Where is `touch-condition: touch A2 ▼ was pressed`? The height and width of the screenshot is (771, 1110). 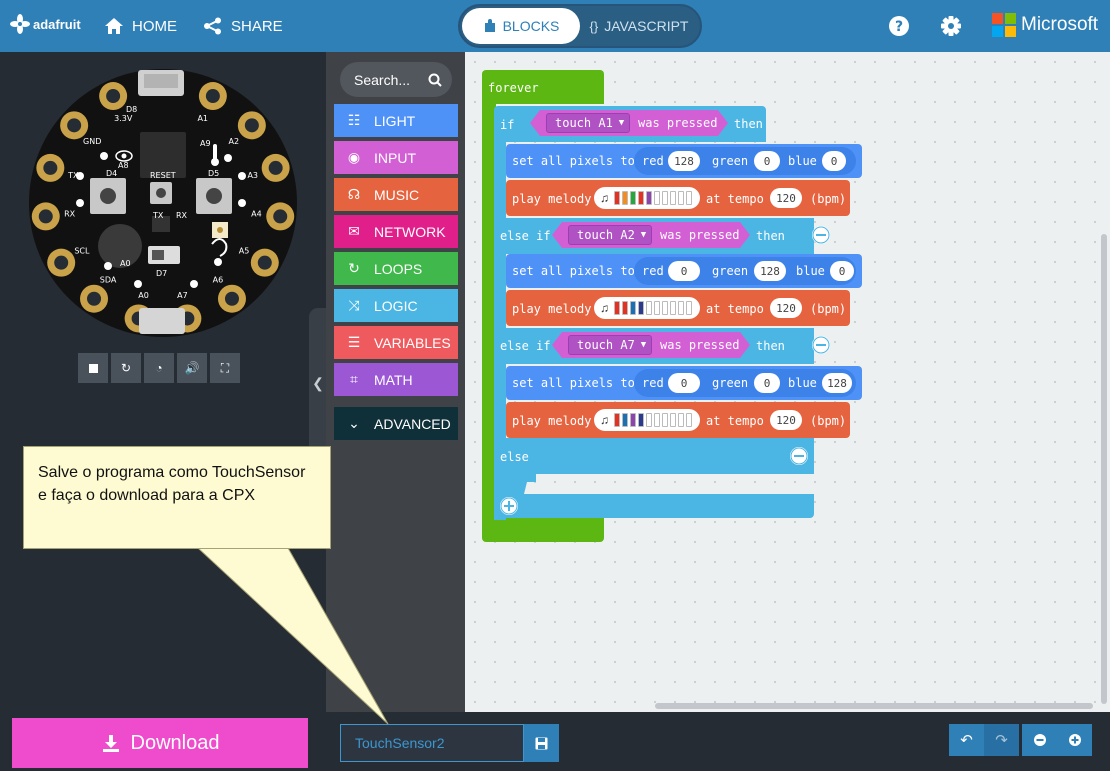 touch-condition: touch A2 ▼ was pressed is located at coordinates (651, 235).